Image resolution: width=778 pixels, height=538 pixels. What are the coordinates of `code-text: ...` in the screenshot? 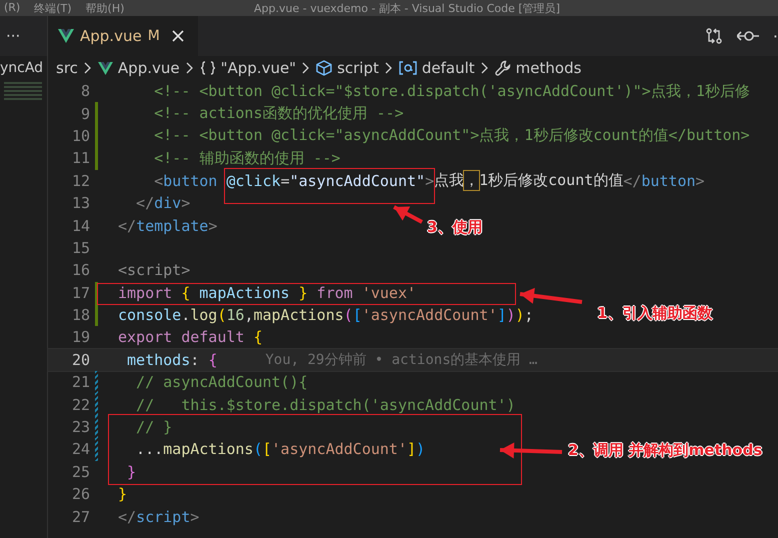 It's located at (149, 449).